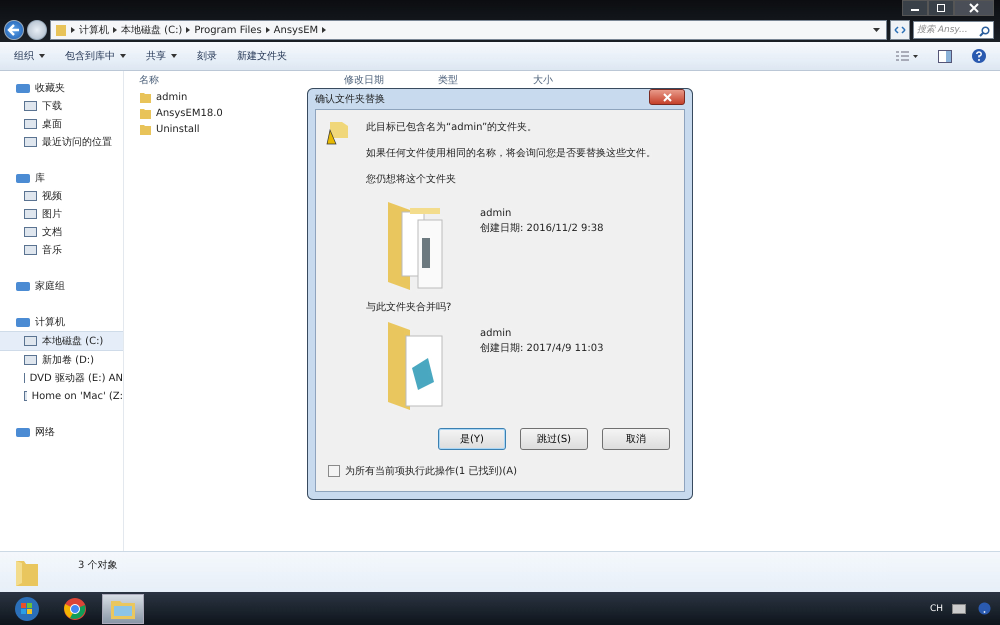 Image resolution: width=1000 pixels, height=625 pixels. Describe the element at coordinates (262, 56) in the screenshot. I see `toolbar-button: 新建文件夹` at that location.